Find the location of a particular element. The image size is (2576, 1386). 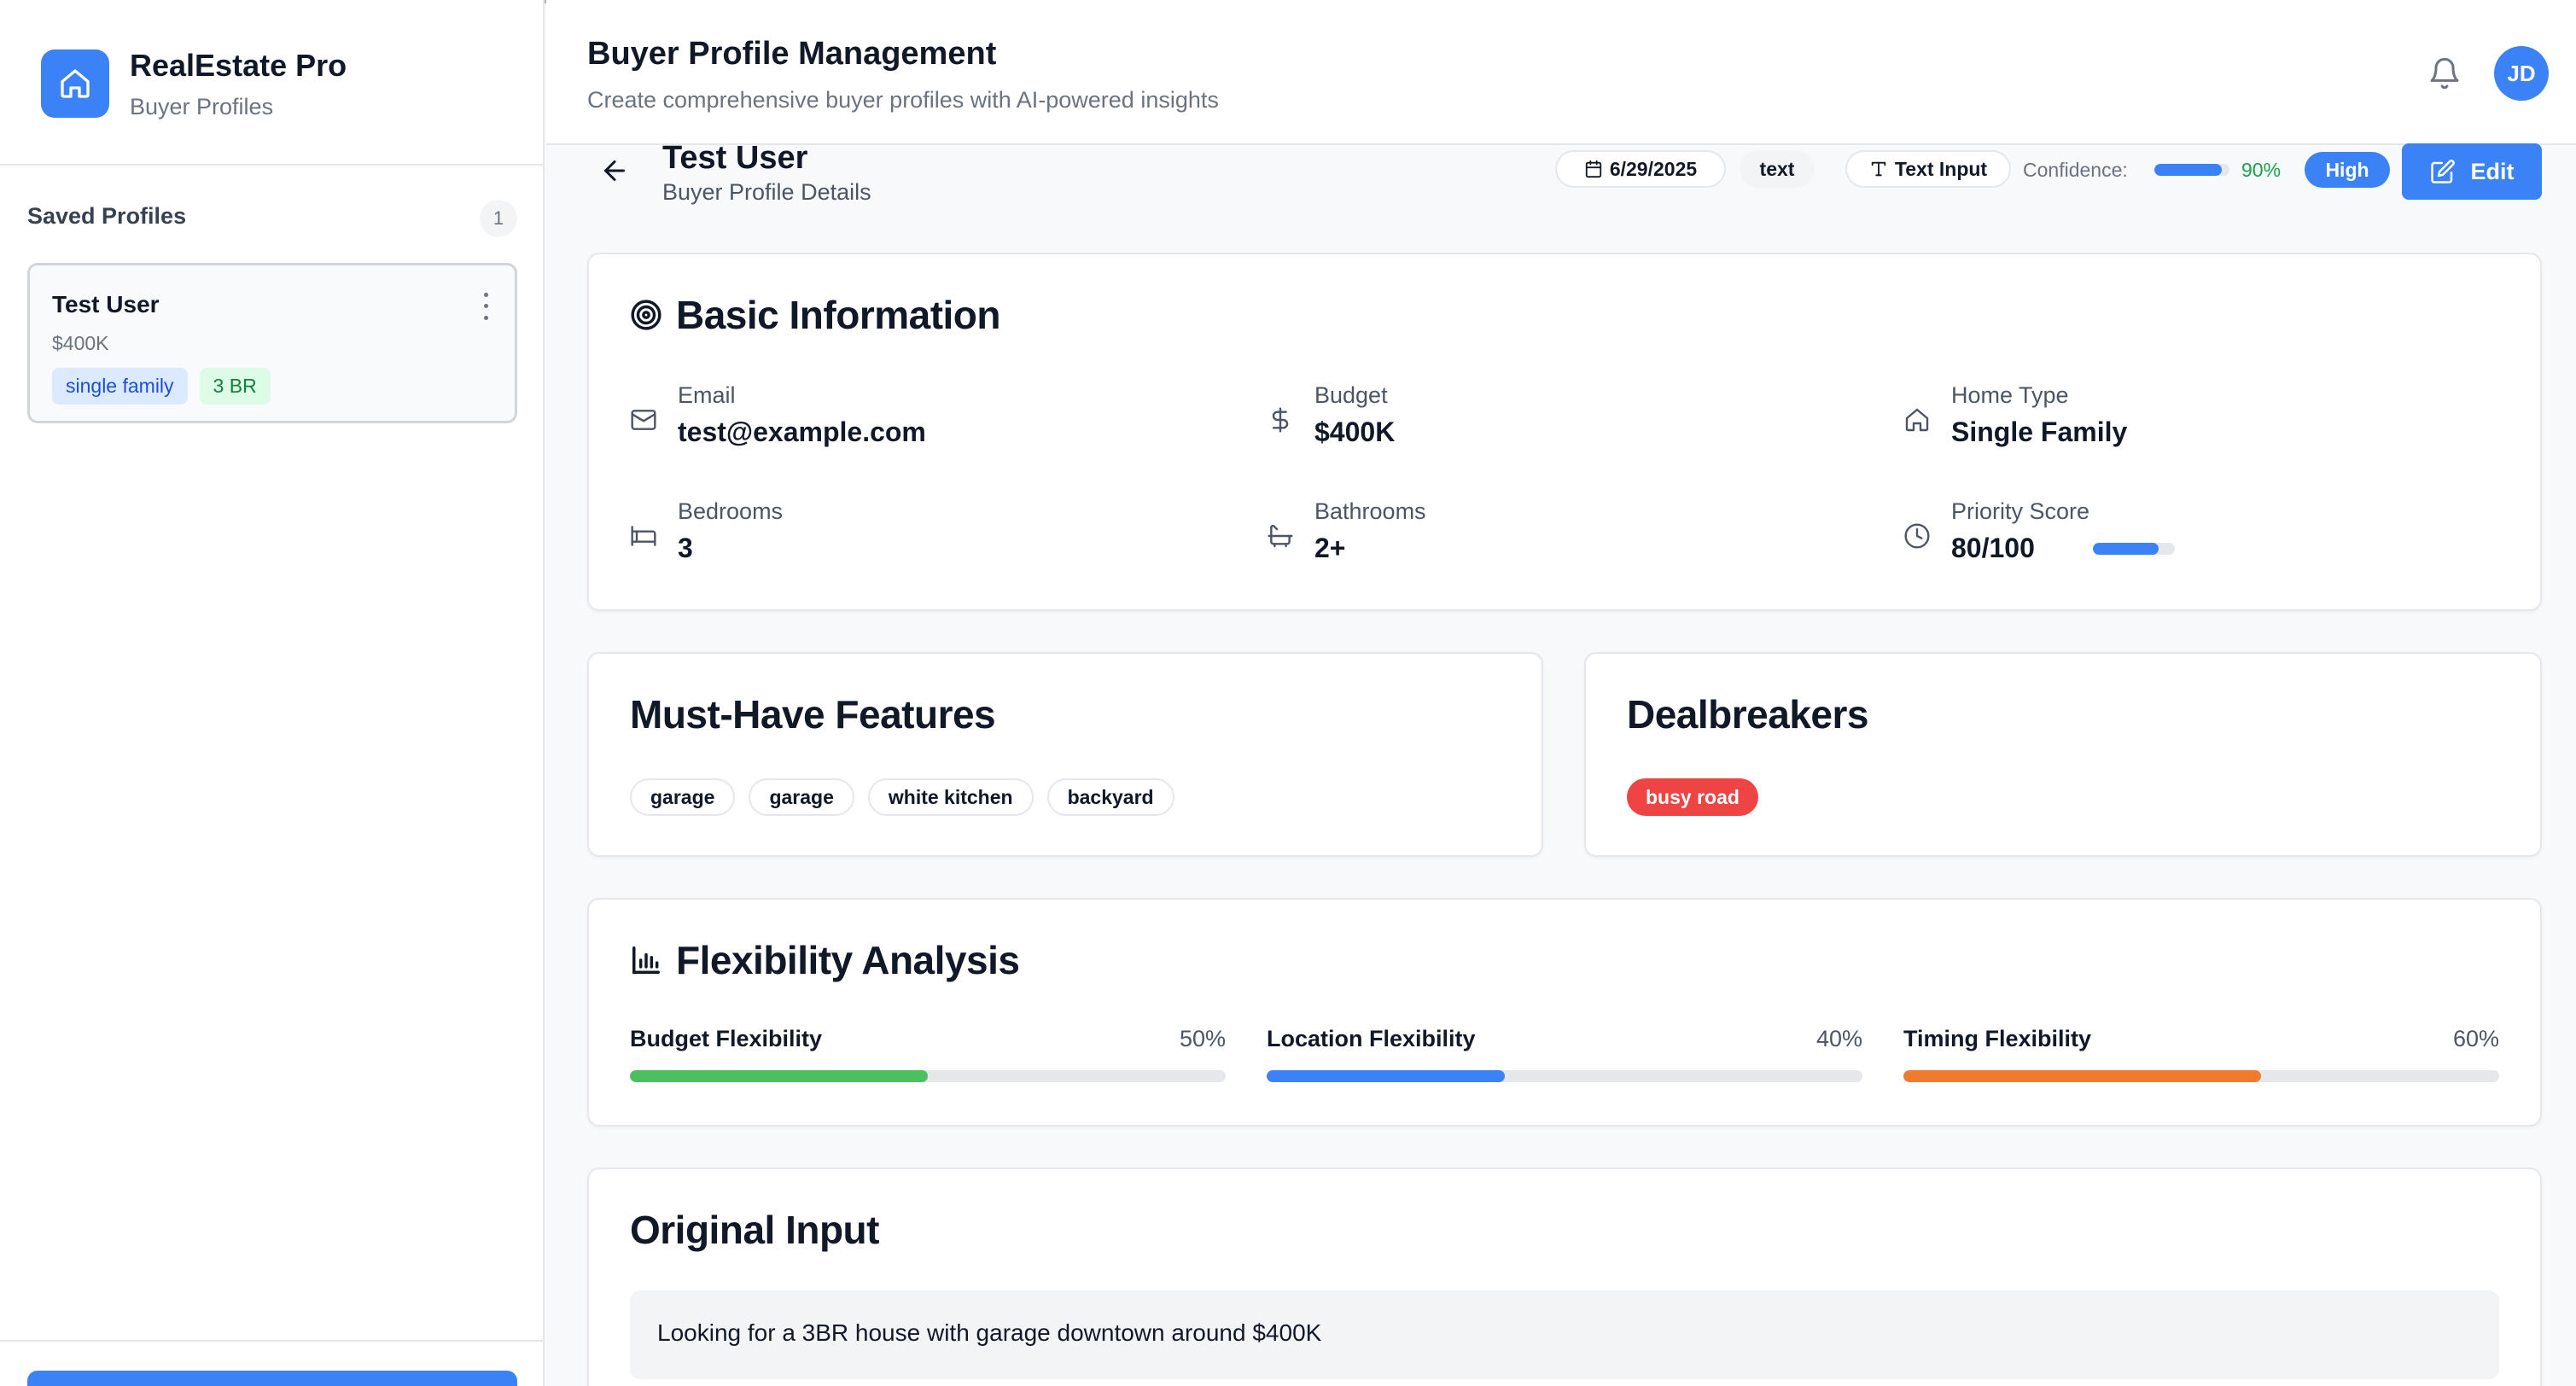

clock-icon is located at coordinates (1917, 536).